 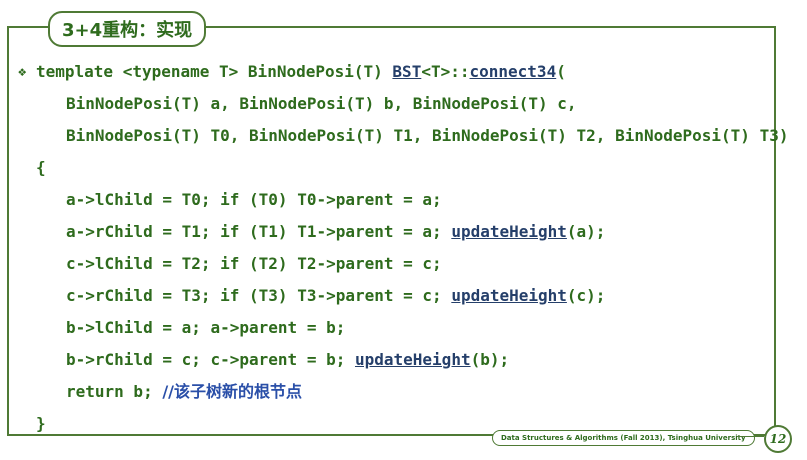 I want to click on page-number-text: 12, so click(x=778, y=439).